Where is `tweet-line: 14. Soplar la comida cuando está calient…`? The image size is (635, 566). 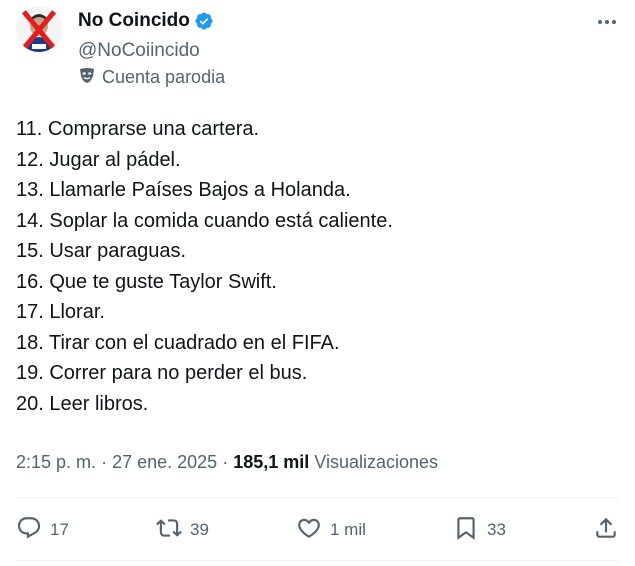
tweet-line: 14. Soplar la comida cuando está calient… is located at coordinates (204, 220).